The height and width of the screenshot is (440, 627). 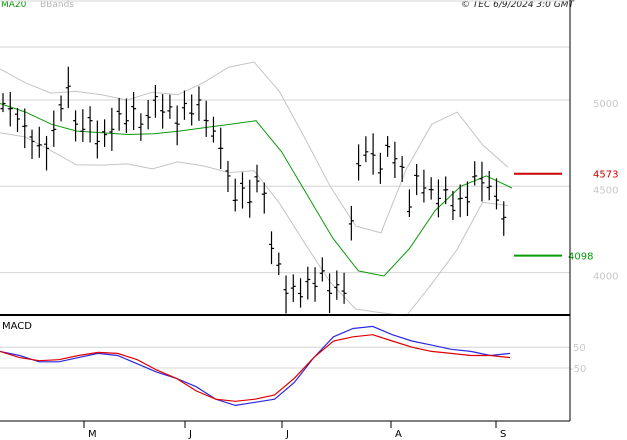 What do you see at coordinates (605, 277) in the screenshot?
I see `price-tick-label: 4000` at bounding box center [605, 277].